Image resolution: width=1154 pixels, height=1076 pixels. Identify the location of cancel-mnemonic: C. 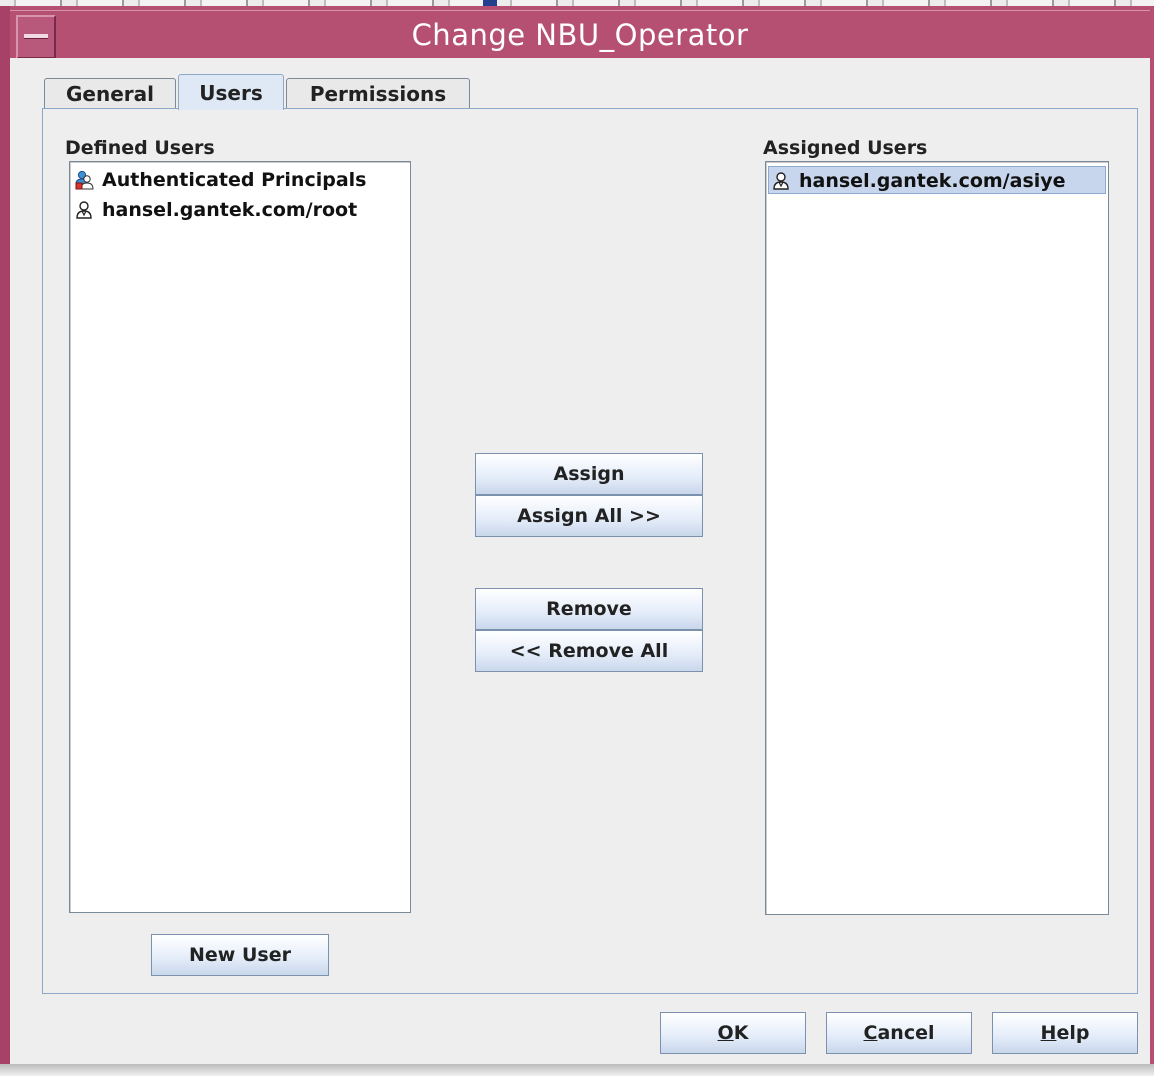
(870, 1033).